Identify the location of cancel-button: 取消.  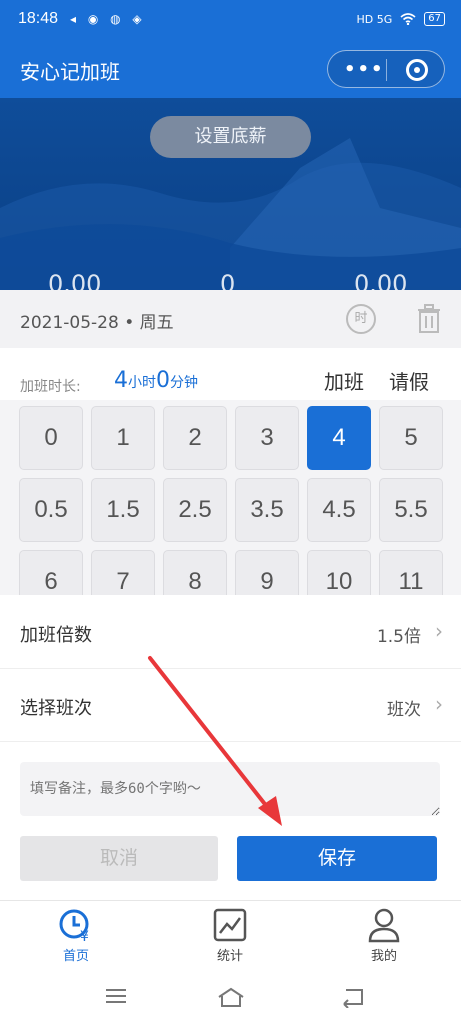
(119, 858).